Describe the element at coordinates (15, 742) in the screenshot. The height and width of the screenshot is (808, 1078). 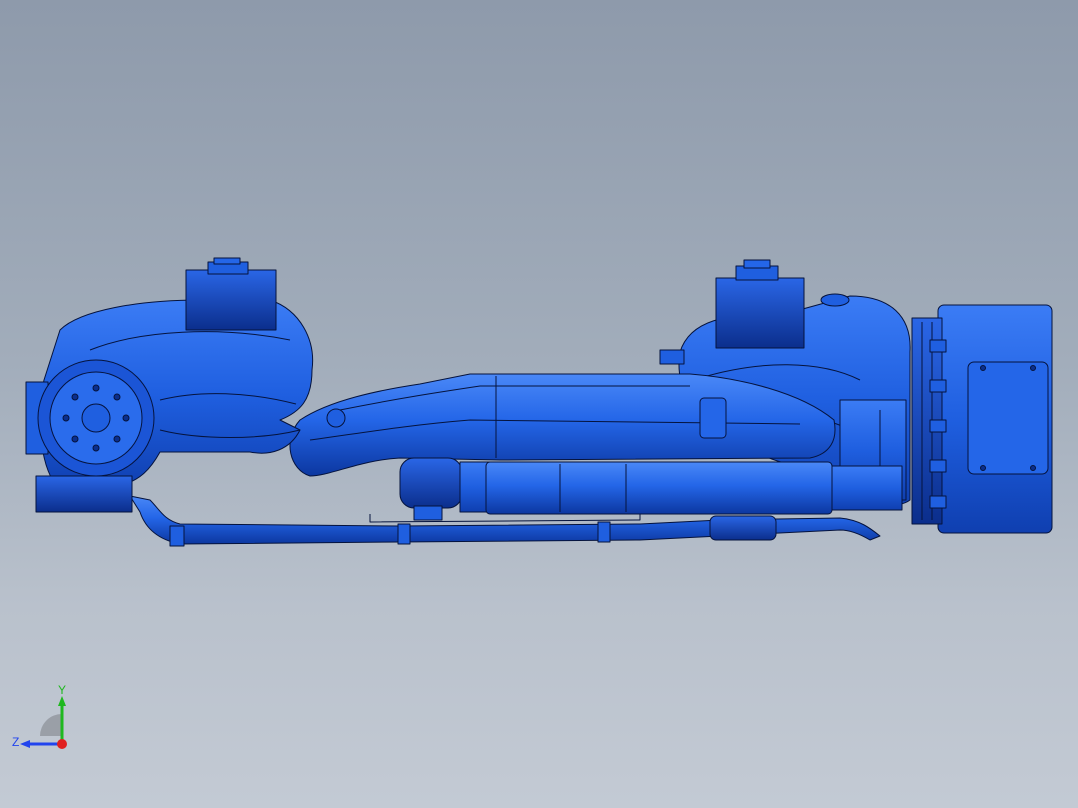
I see `z-axis-label: Z` at that location.